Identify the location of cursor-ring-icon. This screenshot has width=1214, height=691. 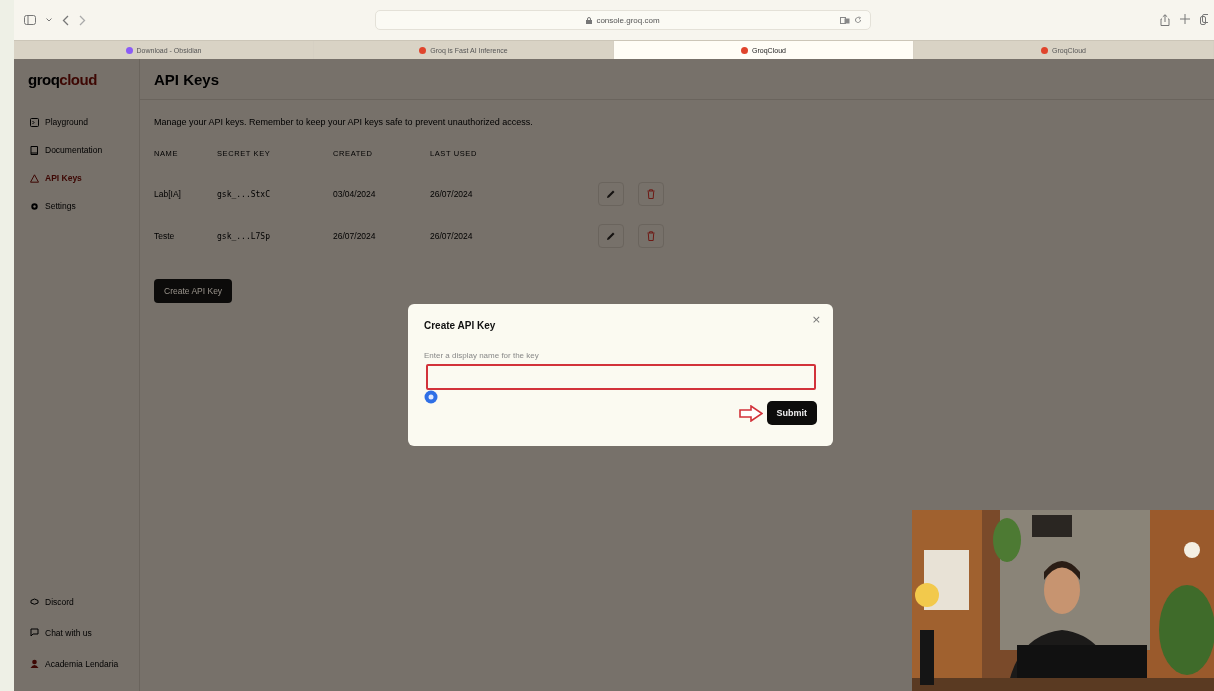
(431, 397).